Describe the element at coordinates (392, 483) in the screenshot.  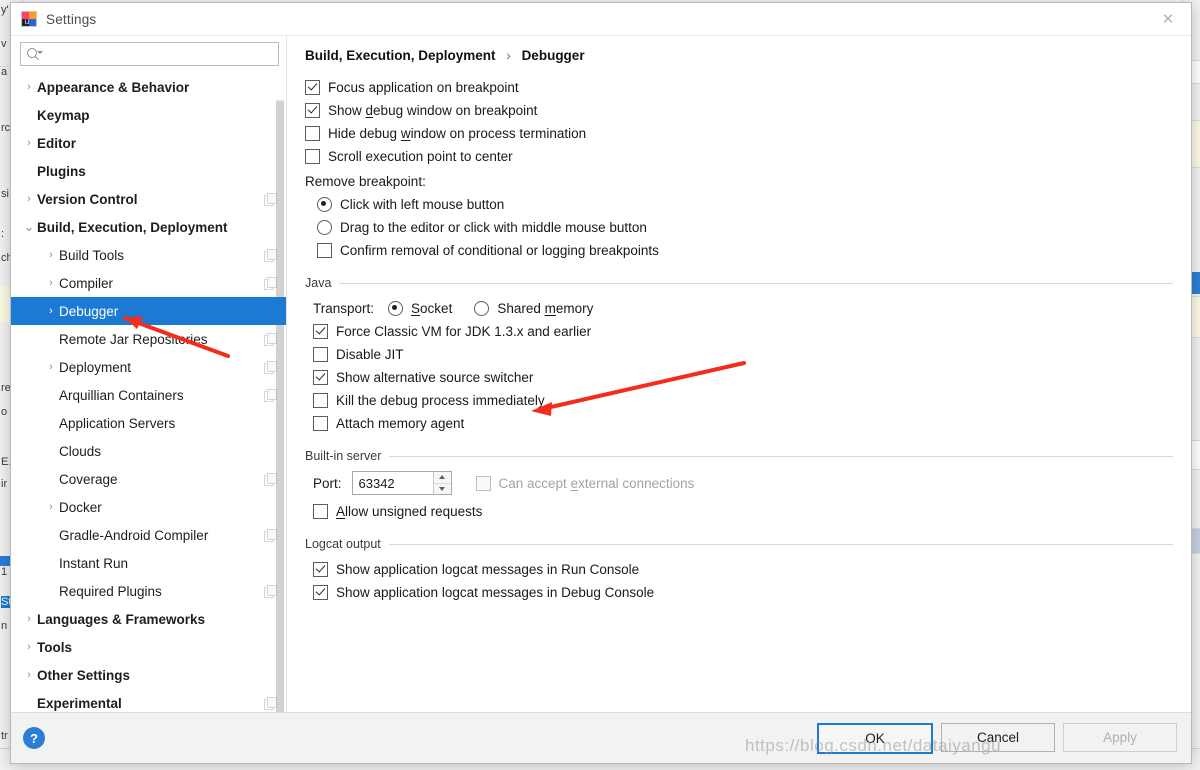
I see `port-input` at that location.